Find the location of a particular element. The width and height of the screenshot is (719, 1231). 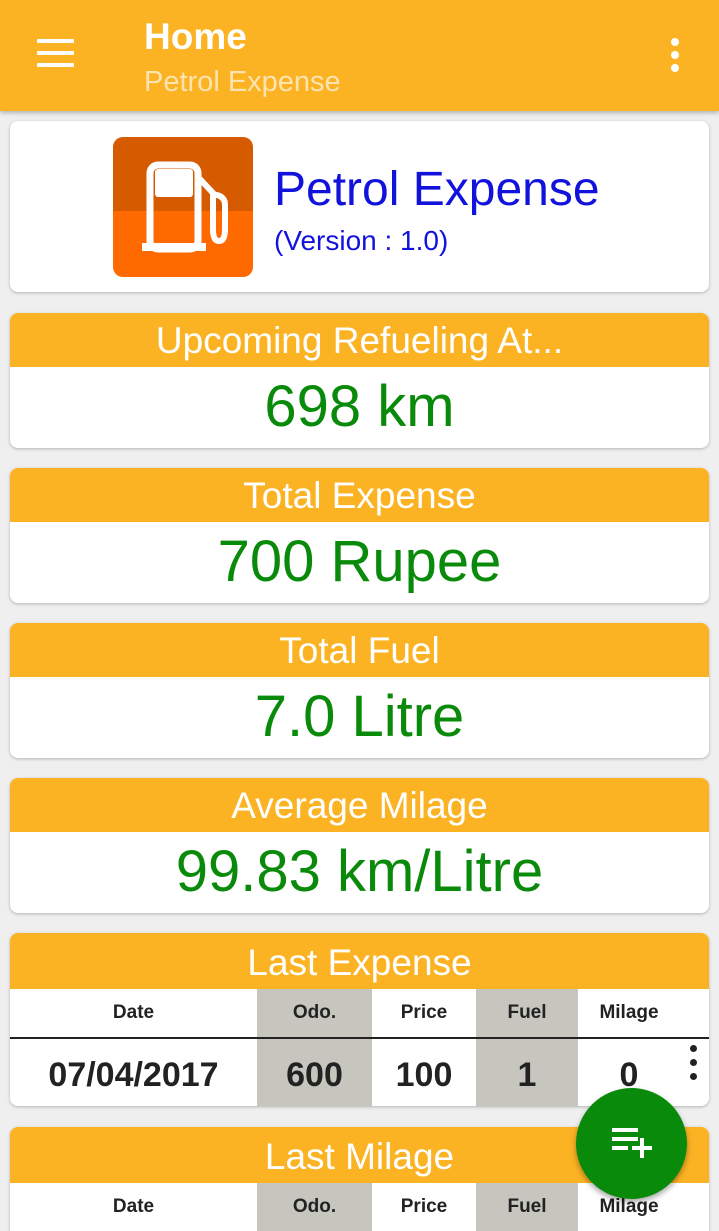

table-header: Date Odo. Price Fuel Milage is located at coordinates (359, 1014).